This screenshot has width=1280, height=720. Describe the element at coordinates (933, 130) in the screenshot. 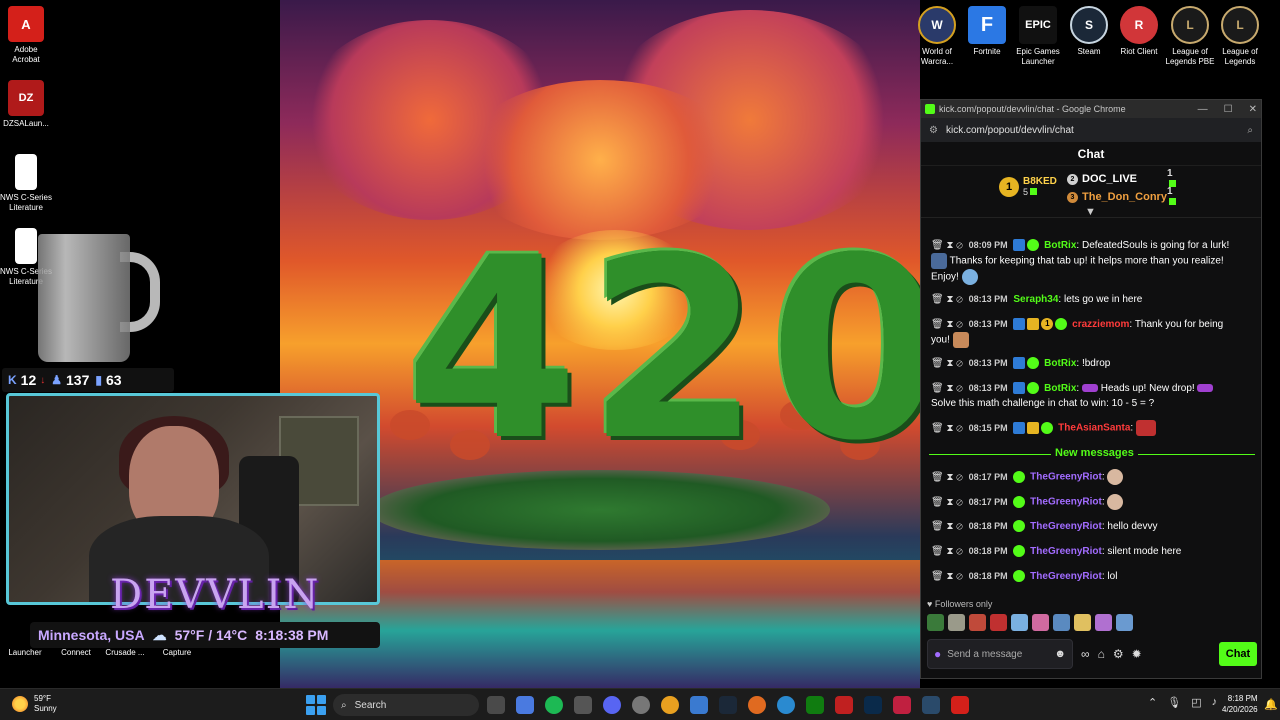

I see `site-info-icon: ⚙` at that location.